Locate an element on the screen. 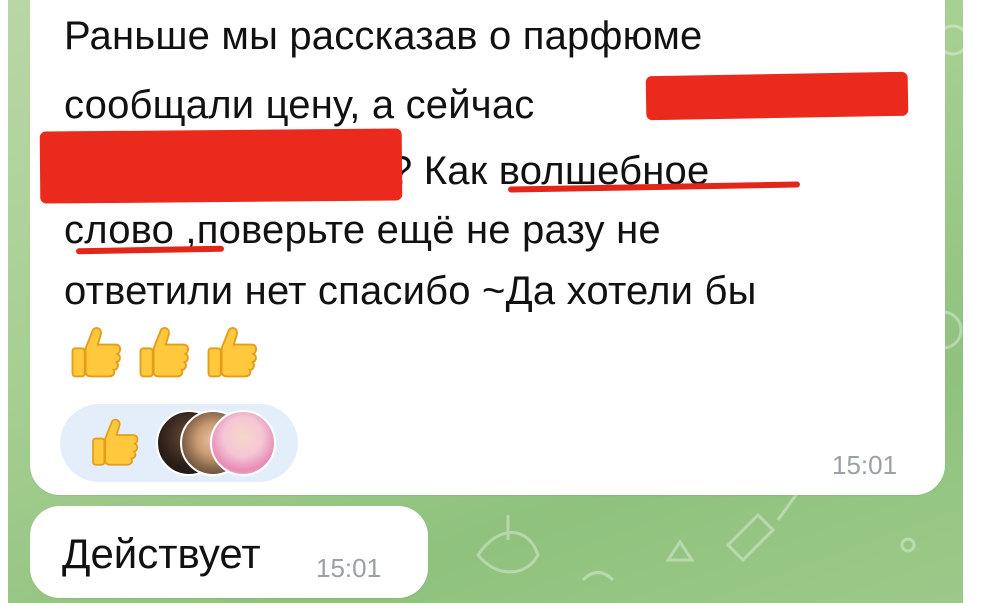  emoji-row is located at coordinates (163, 352).